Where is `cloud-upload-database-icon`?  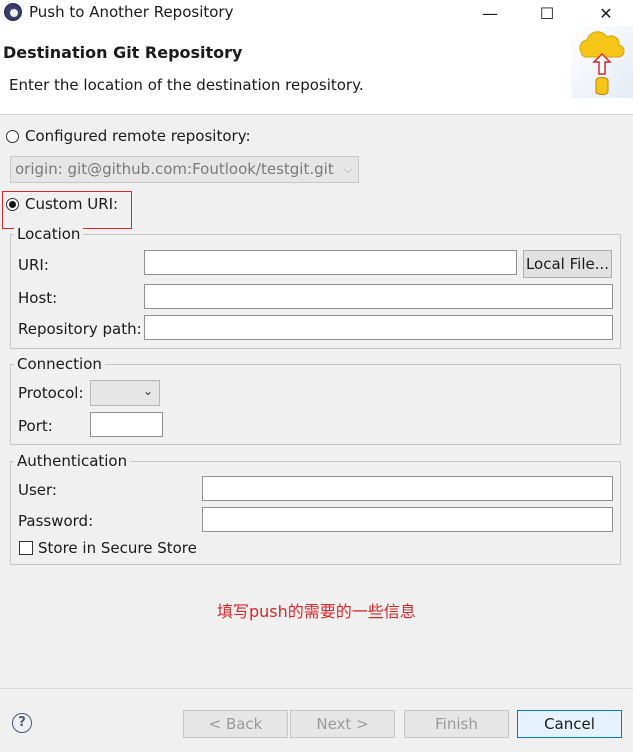
cloud-upload-database-icon is located at coordinates (602, 62).